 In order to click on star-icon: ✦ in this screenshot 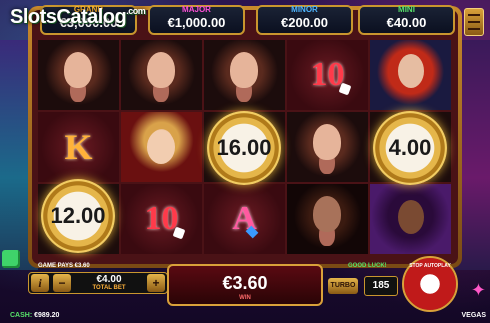, I will do `click(478, 290)`.